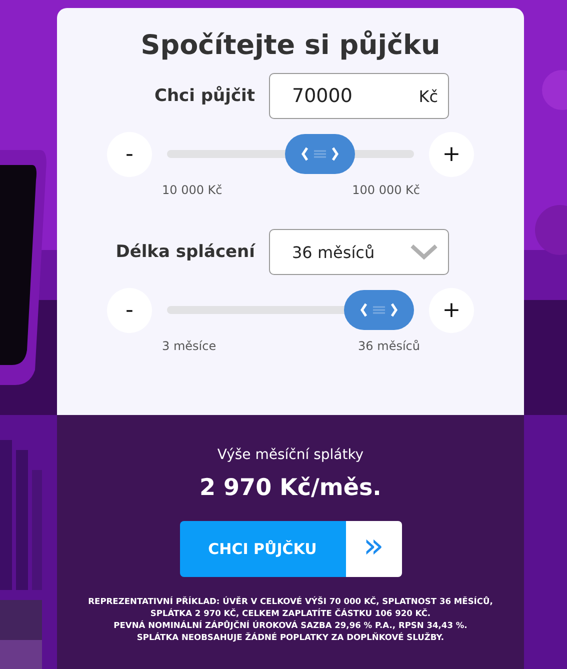 Image resolution: width=567 pixels, height=669 pixels. Describe the element at coordinates (291, 488) in the screenshot. I see `monthly-payment: 2 970 Kč/měs.` at that location.